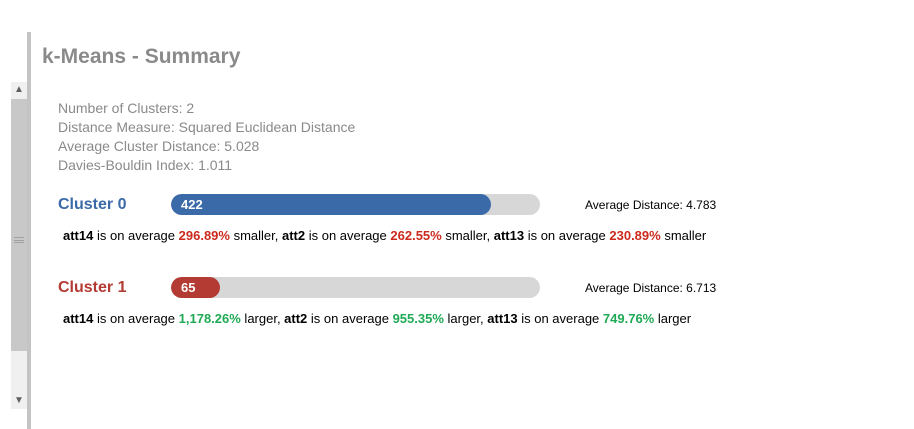  What do you see at coordinates (126, 108) in the screenshot?
I see `info-number-of-clusters: Number of Clusters: 2` at bounding box center [126, 108].